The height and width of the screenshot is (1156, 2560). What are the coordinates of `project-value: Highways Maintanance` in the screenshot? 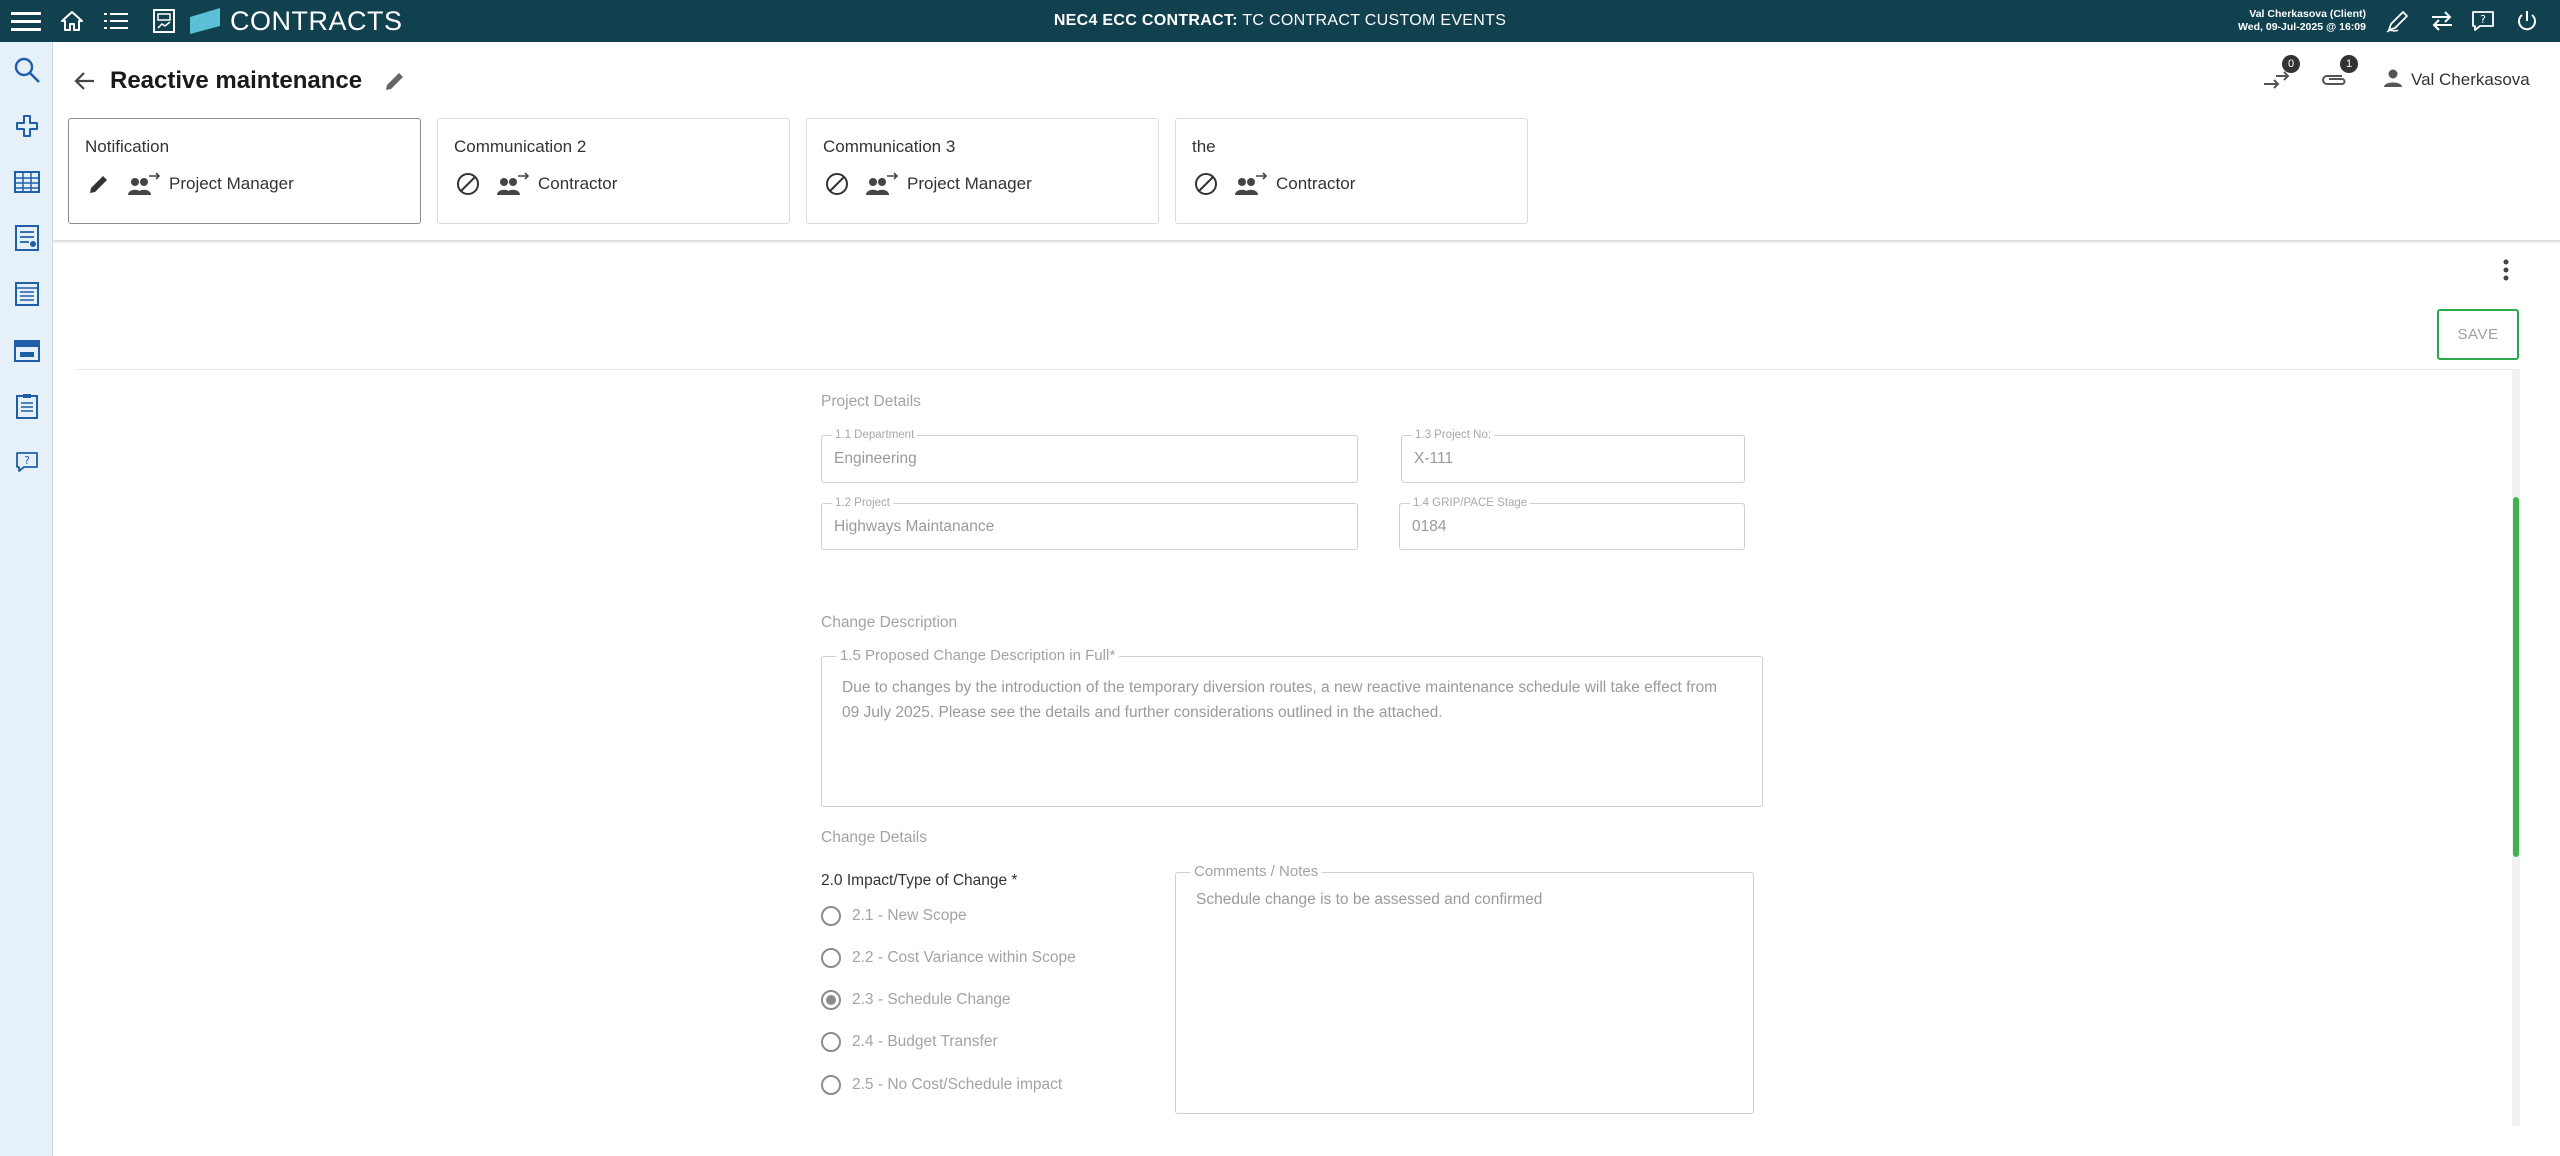 It's located at (914, 526).